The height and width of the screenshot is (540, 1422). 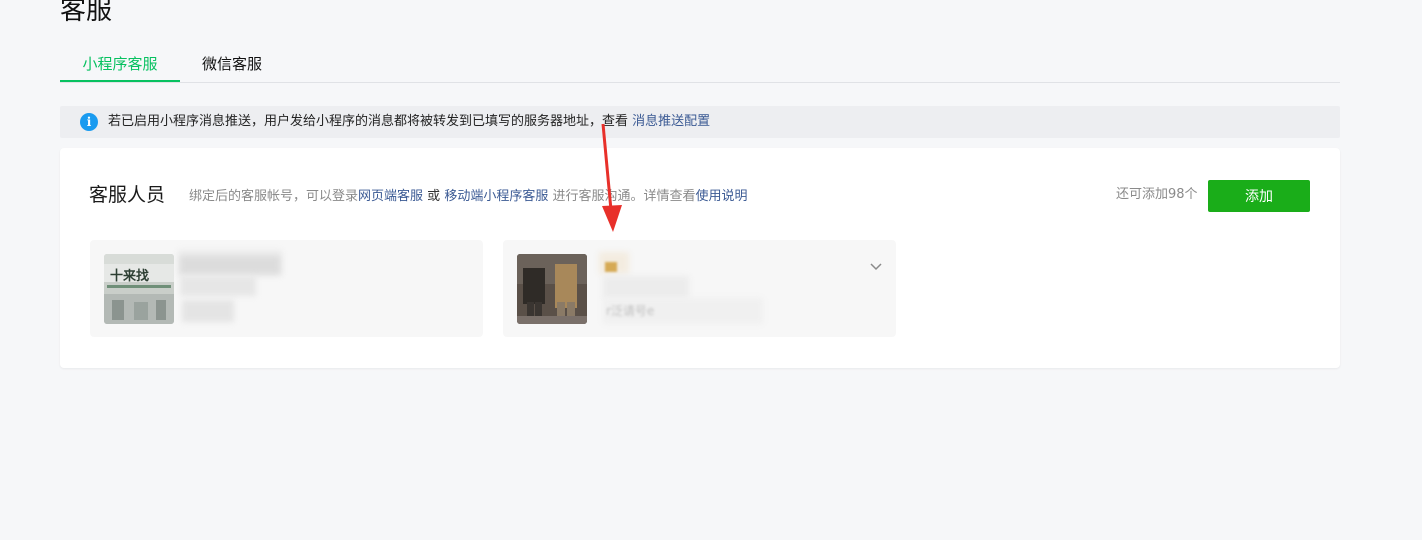 What do you see at coordinates (552, 289) in the screenshot?
I see `avatar` at bounding box center [552, 289].